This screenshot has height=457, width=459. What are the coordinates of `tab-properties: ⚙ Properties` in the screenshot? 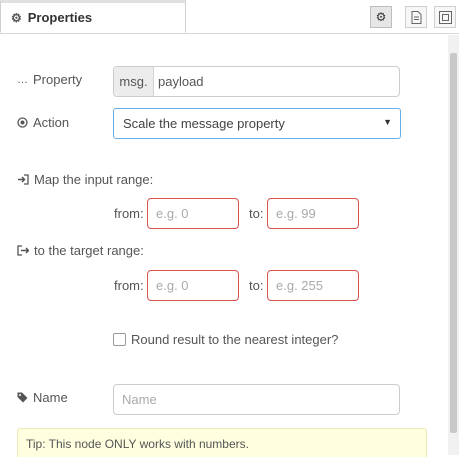 It's located at (93, 16).